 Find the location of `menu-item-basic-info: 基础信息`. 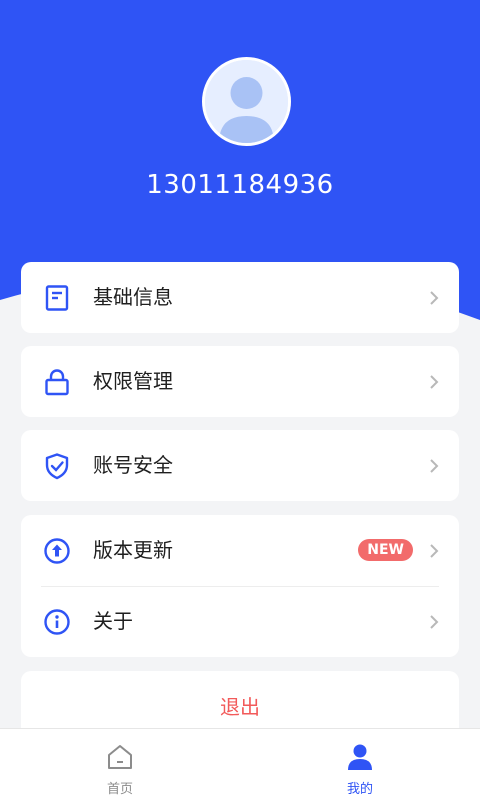

menu-item-basic-info: 基础信息 is located at coordinates (240, 297).